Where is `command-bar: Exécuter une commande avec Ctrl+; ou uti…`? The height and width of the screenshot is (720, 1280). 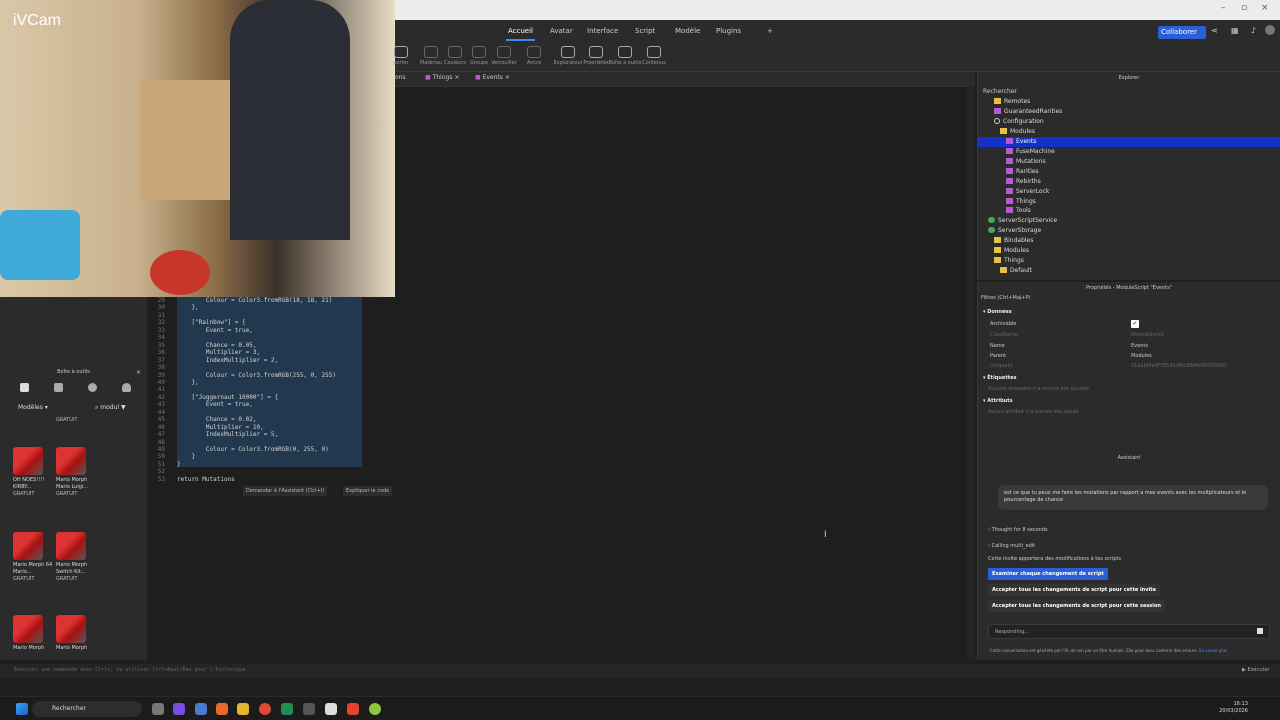 command-bar: Exécuter une commande avec Ctrl+; ou uti… is located at coordinates (640, 671).